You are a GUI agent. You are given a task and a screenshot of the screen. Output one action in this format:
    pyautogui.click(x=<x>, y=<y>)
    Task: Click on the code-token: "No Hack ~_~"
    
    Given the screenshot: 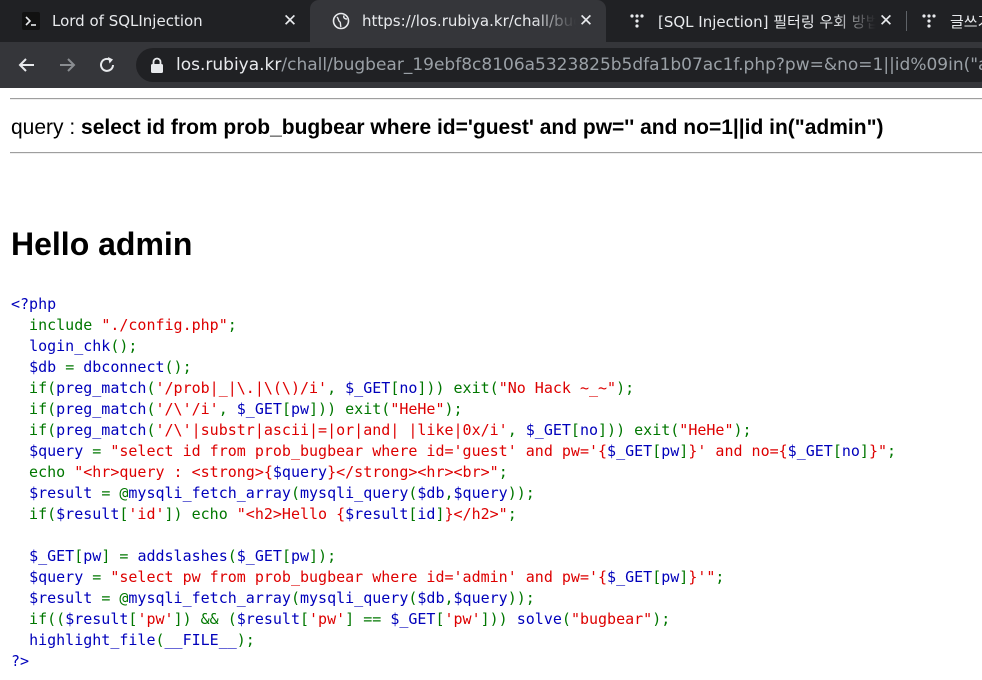 What is the action you would take?
    pyautogui.click(x=557, y=388)
    